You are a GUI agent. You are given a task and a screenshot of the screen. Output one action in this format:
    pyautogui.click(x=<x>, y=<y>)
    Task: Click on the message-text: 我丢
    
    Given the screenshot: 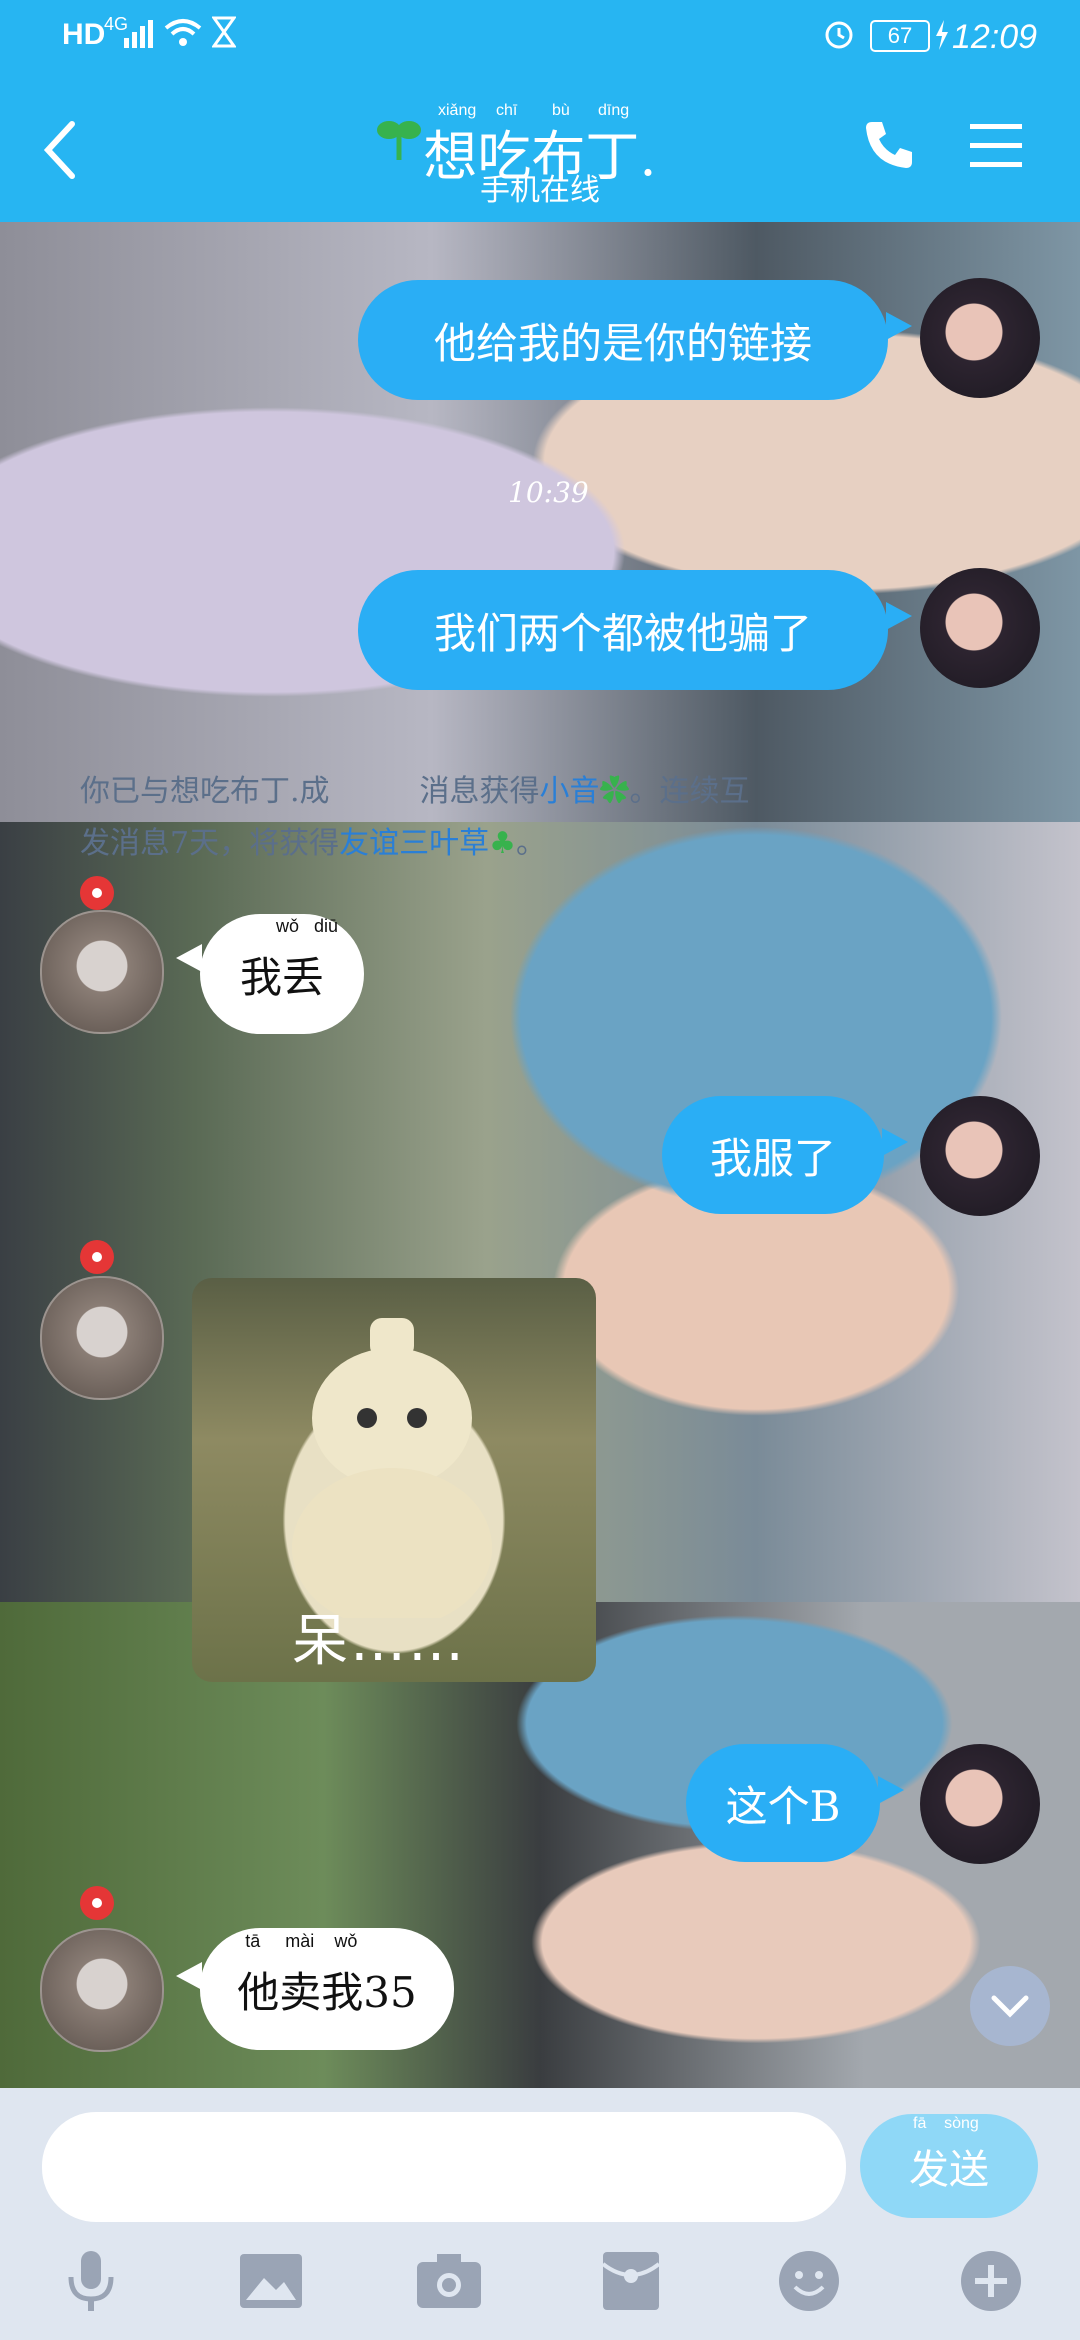 What is the action you would take?
    pyautogui.click(x=281, y=977)
    